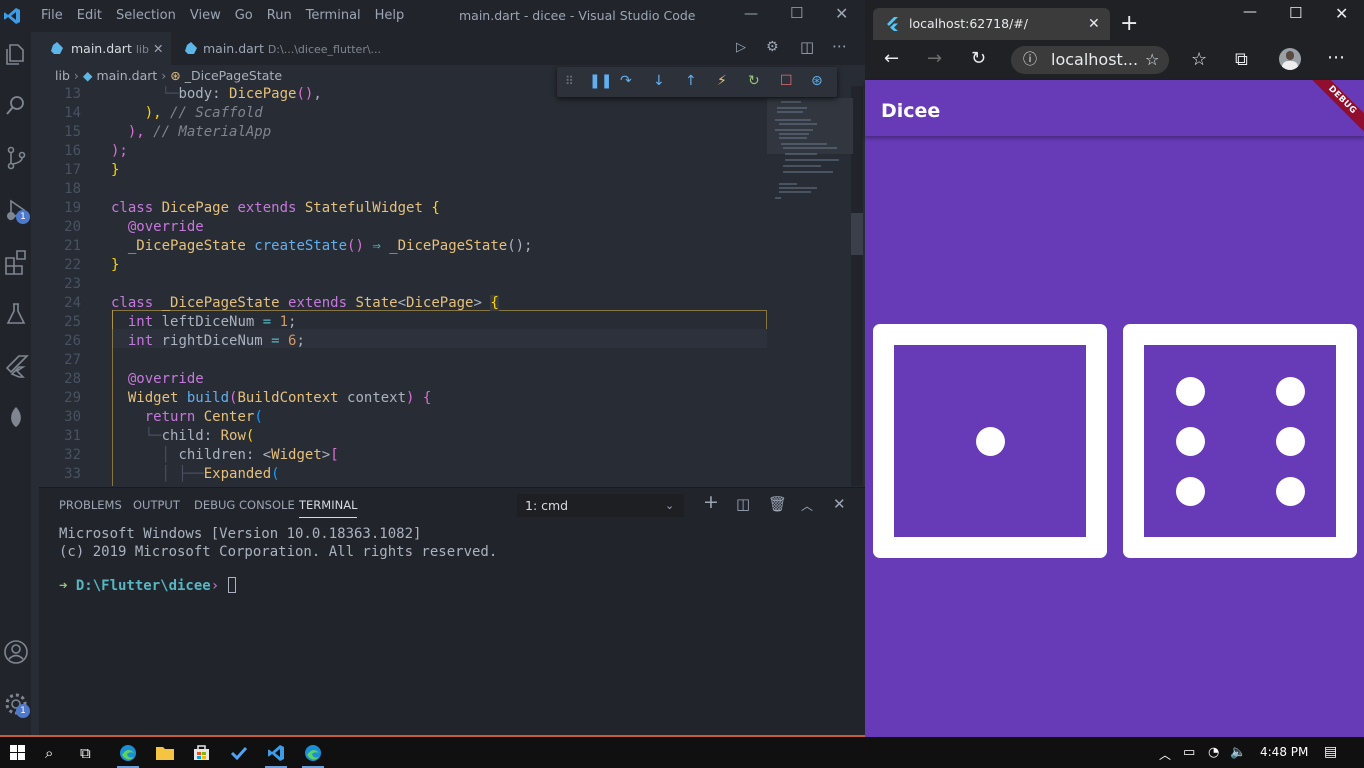  Describe the element at coordinates (743, 504) in the screenshot. I see `split-terminal-icon: ◫` at that location.